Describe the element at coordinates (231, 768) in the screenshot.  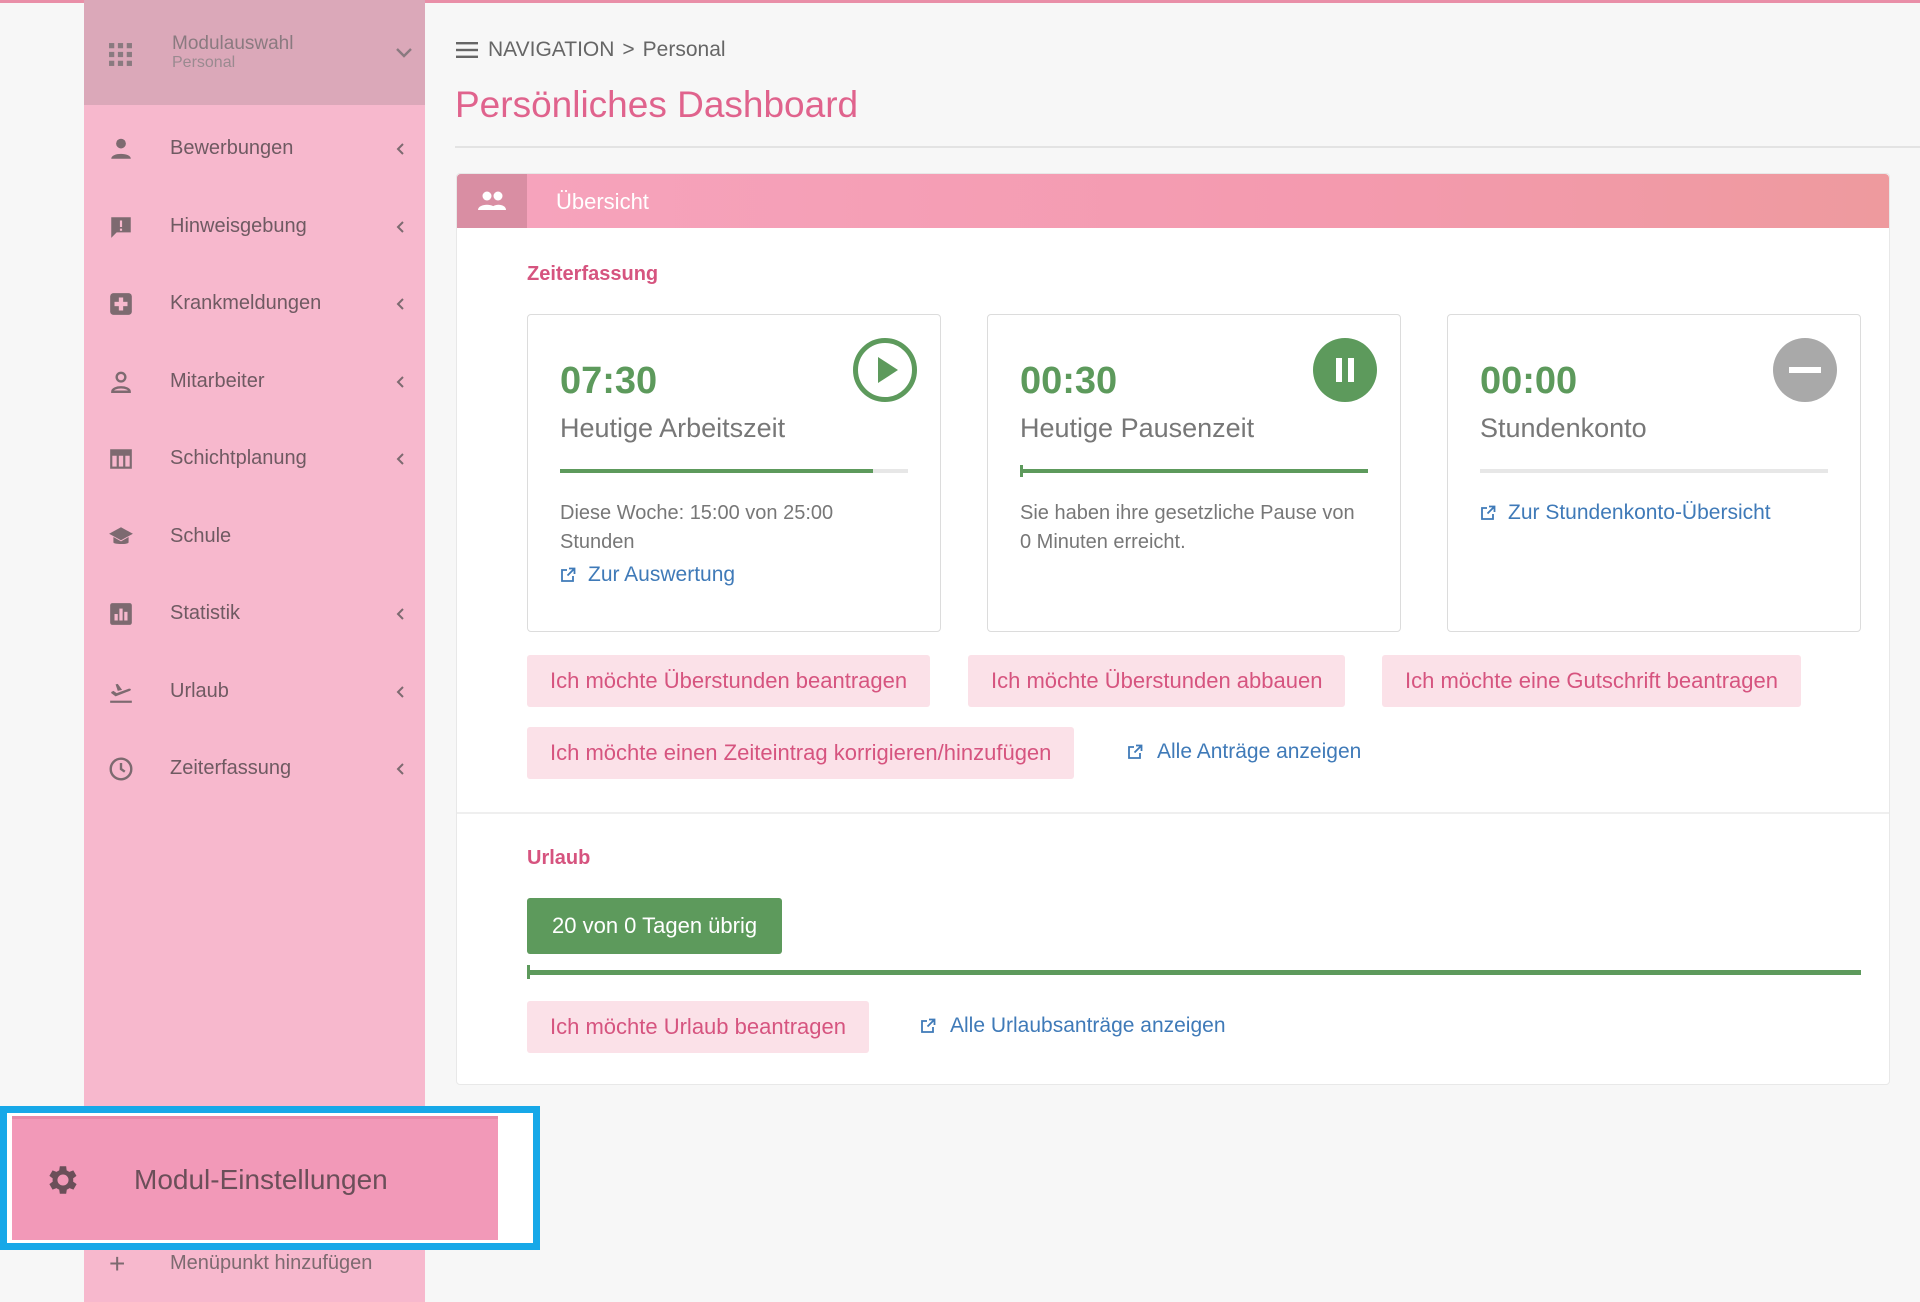
I see `sidebar-item-label: Zeiterfassung` at that location.